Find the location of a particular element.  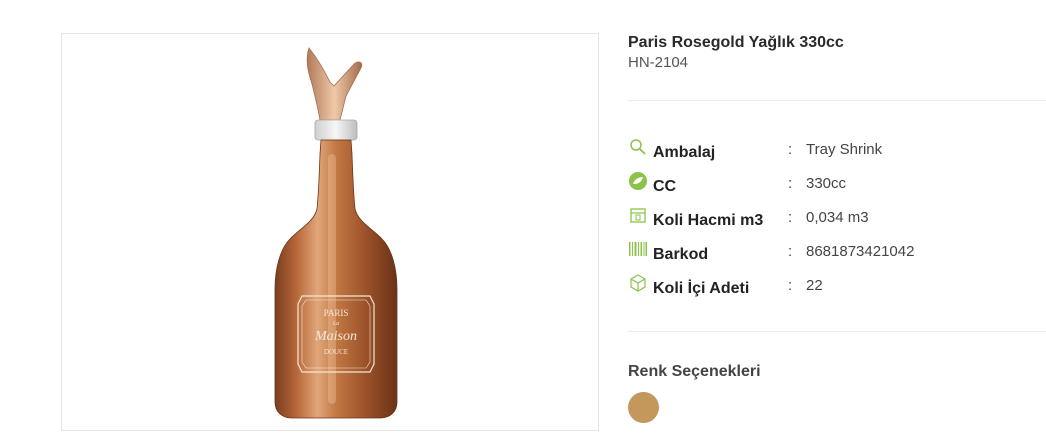

spec-row-cc: CC : 330cc is located at coordinates (837, 188).